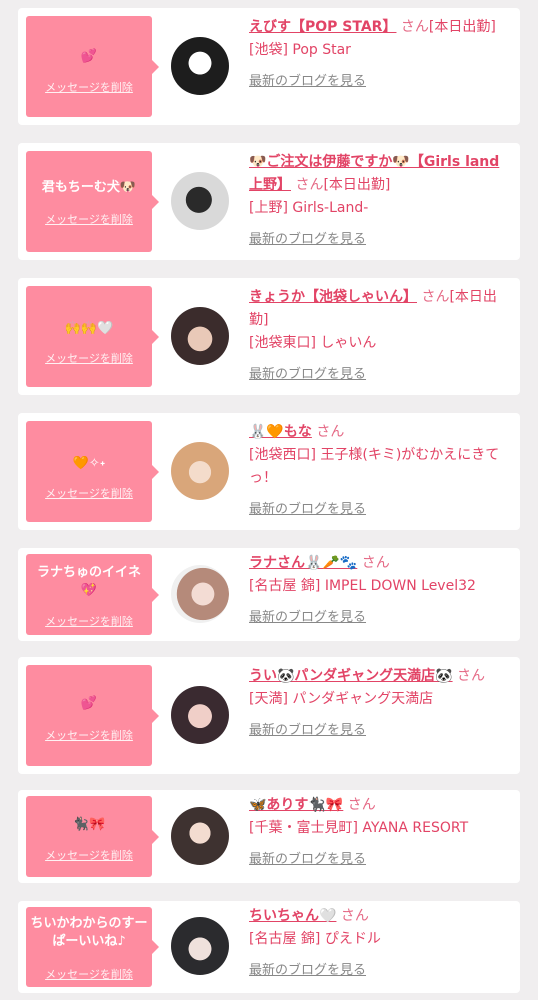 This screenshot has width=538, height=1000. I want to click on shop-name: [天満] パンダギャング天満店, so click(341, 699).